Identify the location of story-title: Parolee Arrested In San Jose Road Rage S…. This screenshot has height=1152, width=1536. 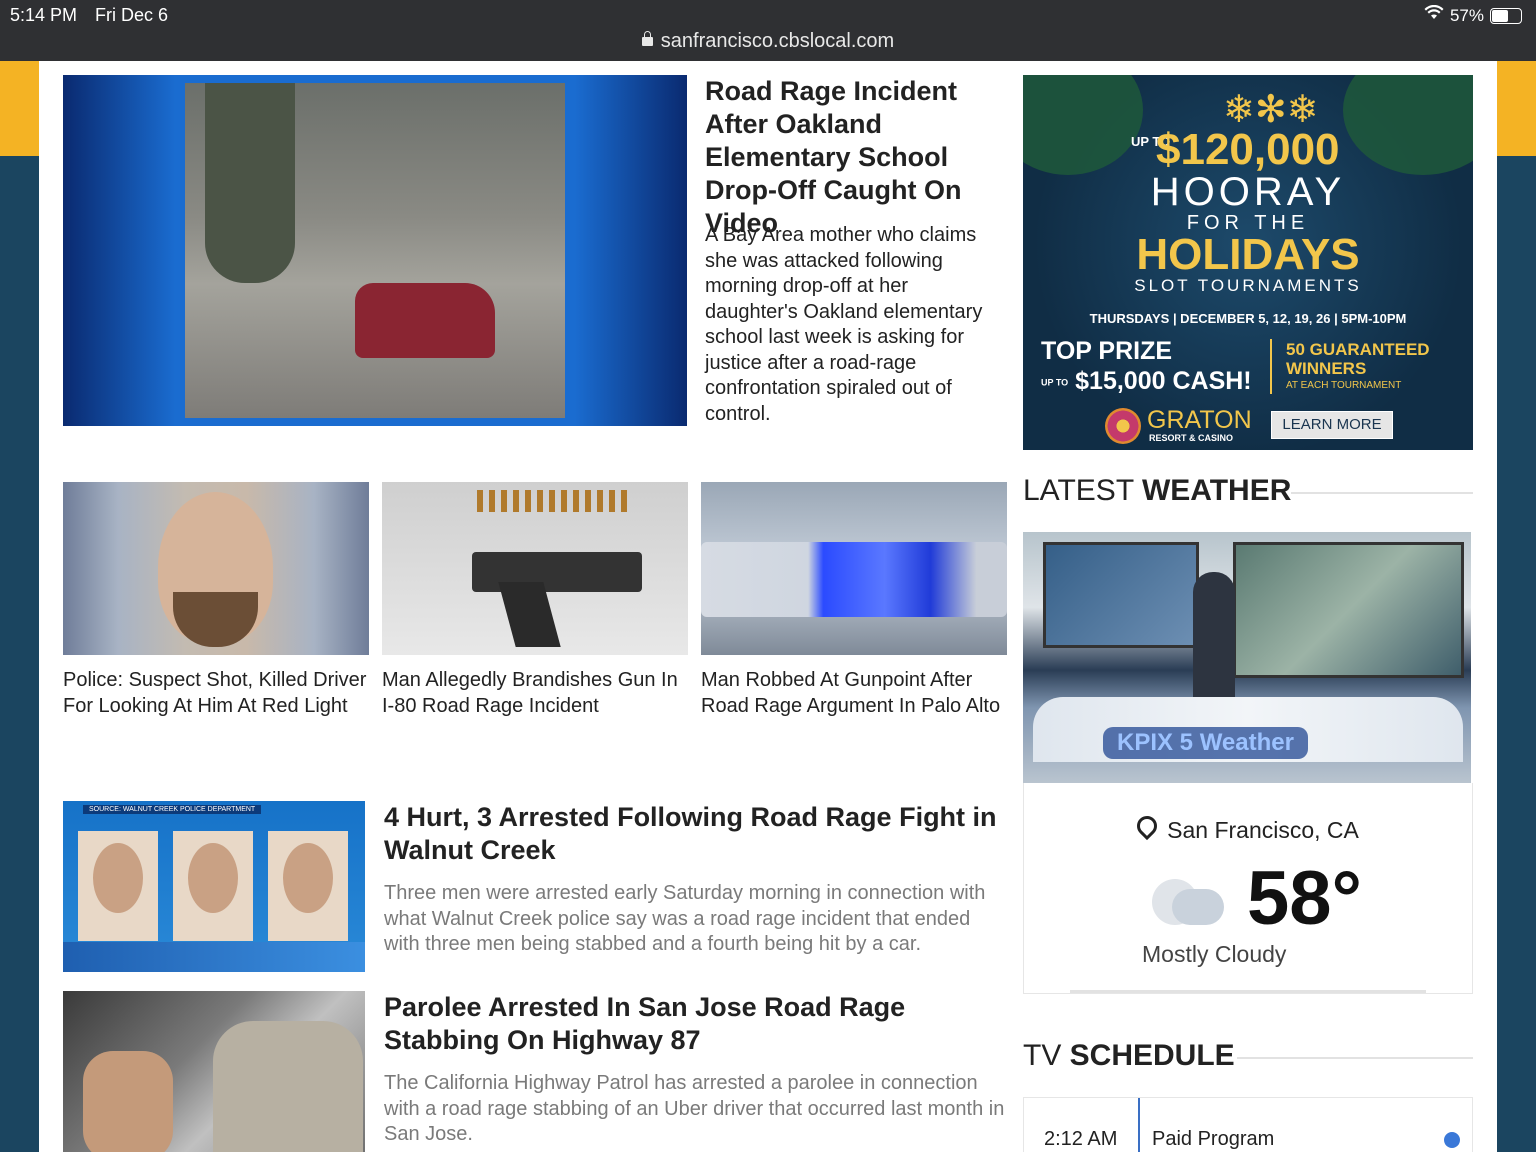
(694, 1024).